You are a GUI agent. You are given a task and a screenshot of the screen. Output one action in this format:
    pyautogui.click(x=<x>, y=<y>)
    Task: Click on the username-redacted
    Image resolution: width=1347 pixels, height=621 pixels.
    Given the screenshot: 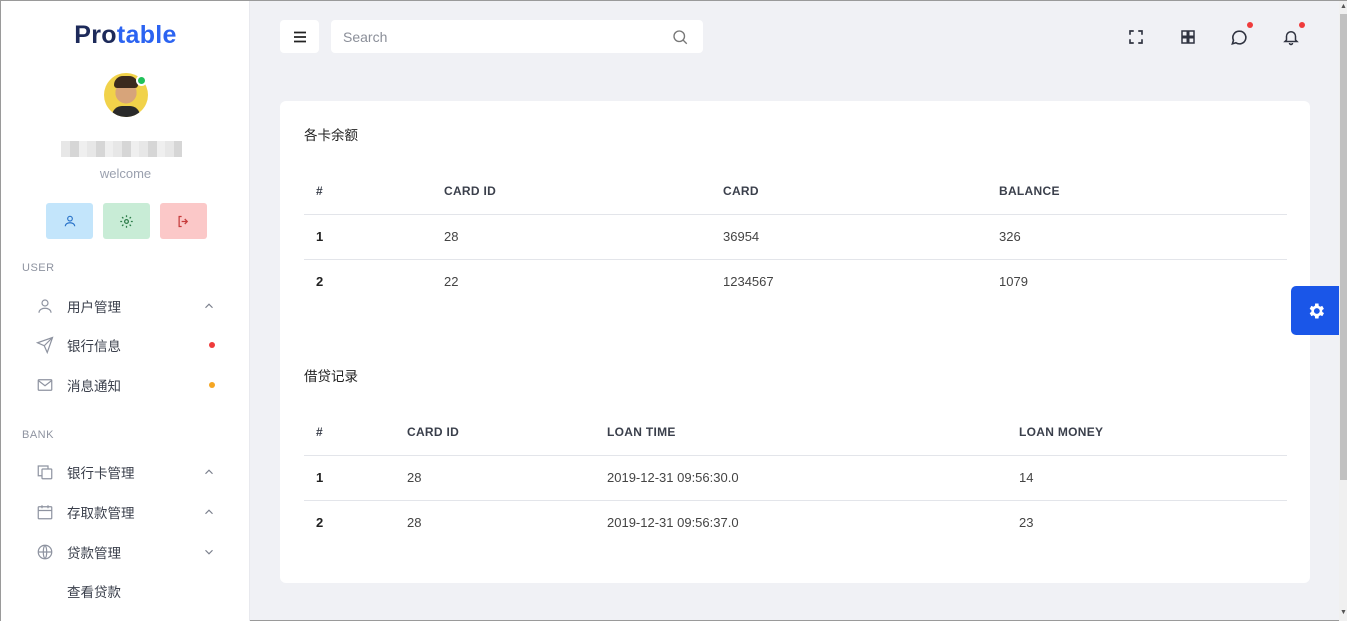 What is the action you would take?
    pyautogui.click(x=121, y=149)
    